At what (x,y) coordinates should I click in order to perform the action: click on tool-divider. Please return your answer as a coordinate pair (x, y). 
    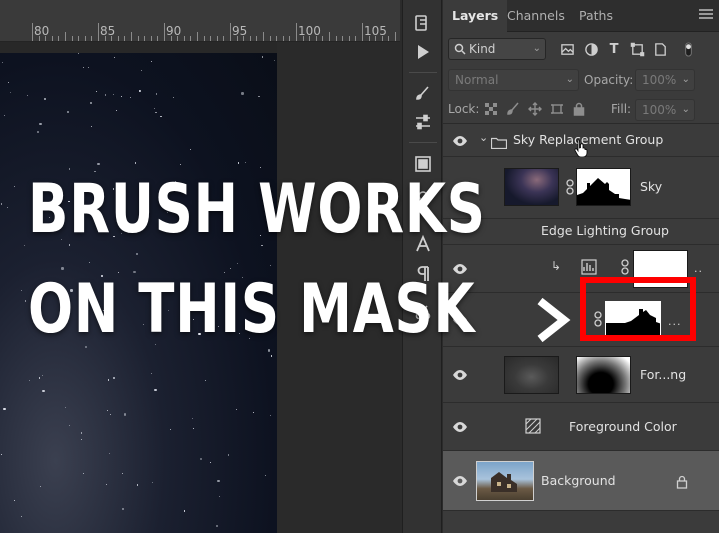
    Looking at the image, I should click on (423, 142).